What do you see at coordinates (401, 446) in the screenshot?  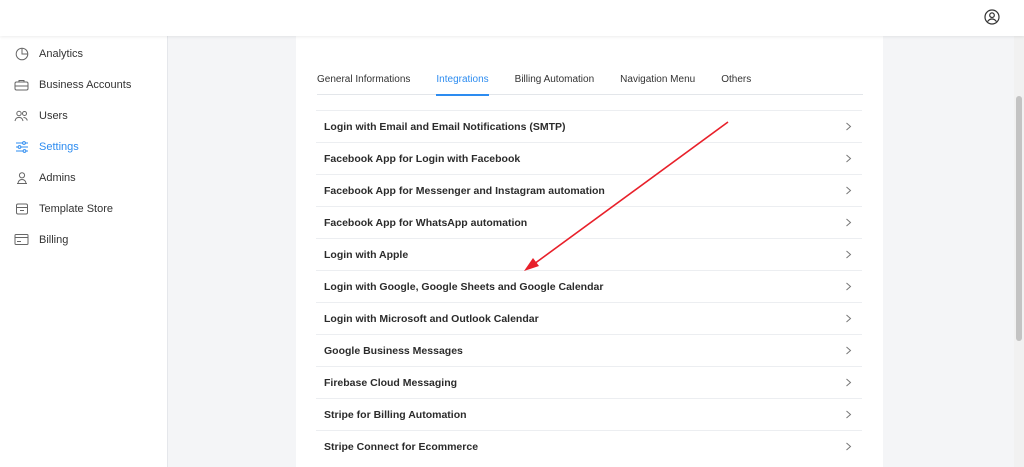 I see `integration-label: Stripe Connect for Ecommerce` at bounding box center [401, 446].